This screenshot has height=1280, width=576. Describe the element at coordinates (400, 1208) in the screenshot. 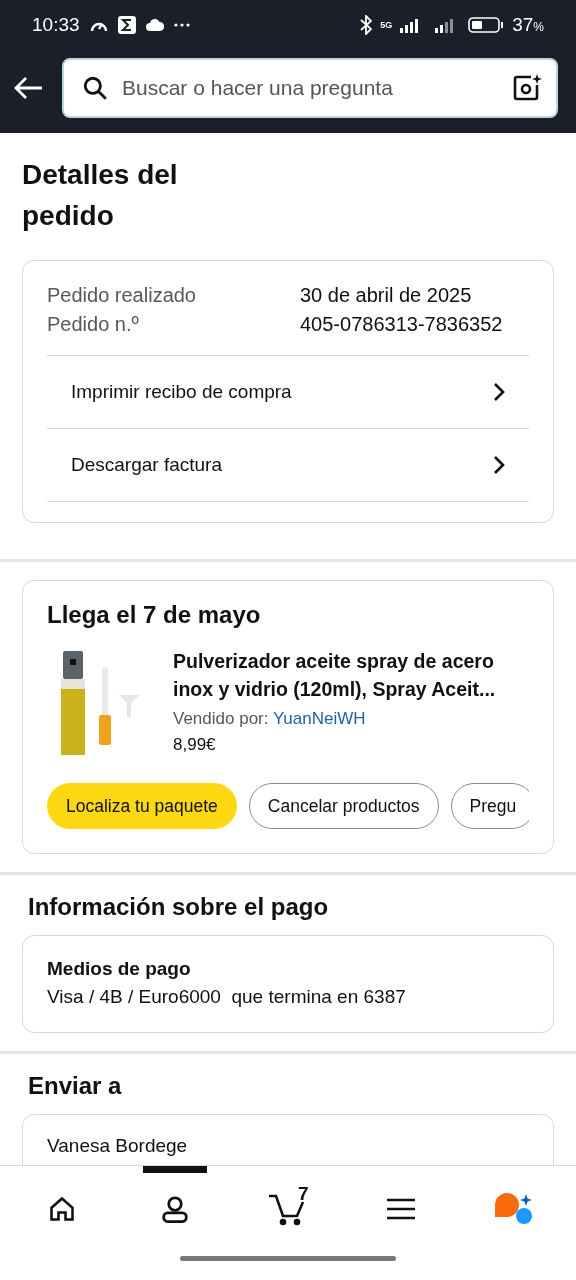

I see `menu-icon` at that location.